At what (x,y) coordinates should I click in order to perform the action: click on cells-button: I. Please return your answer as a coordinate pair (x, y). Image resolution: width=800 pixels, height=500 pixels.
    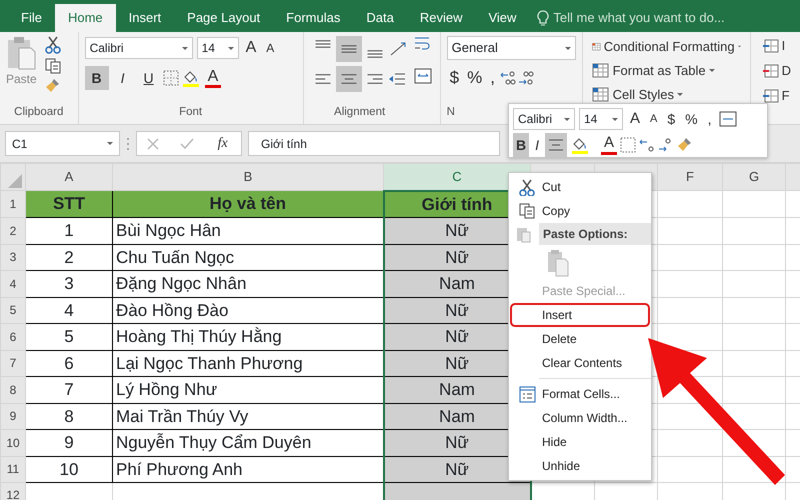
    Looking at the image, I should click on (776, 46).